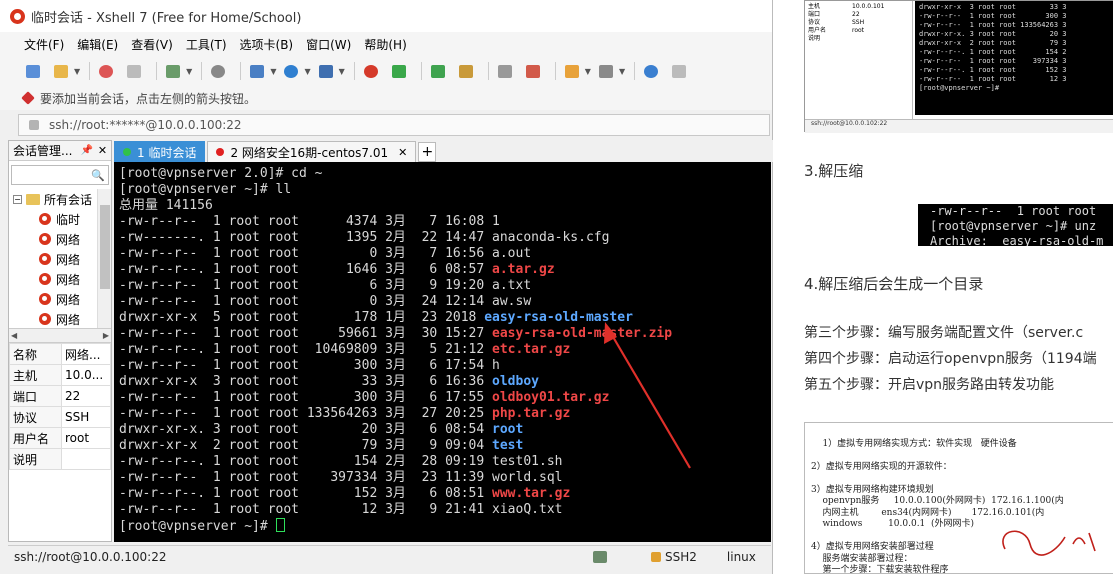 The width and height of the screenshot is (1113, 574). What do you see at coordinates (28, 98) in the screenshot?
I see `bookmark-arrow-icon` at bounding box center [28, 98].